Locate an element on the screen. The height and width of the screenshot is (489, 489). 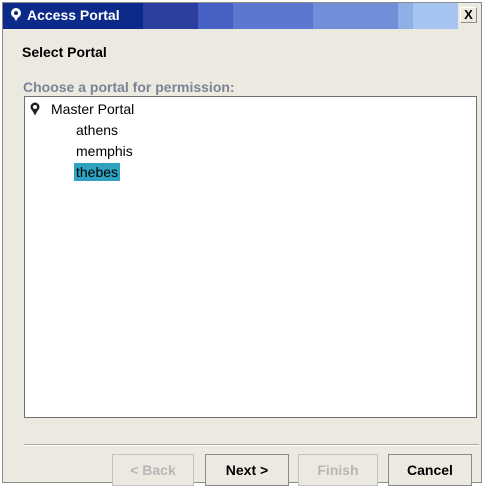
portal-prompt-label: Choose a portal for permission: is located at coordinates (129, 87).